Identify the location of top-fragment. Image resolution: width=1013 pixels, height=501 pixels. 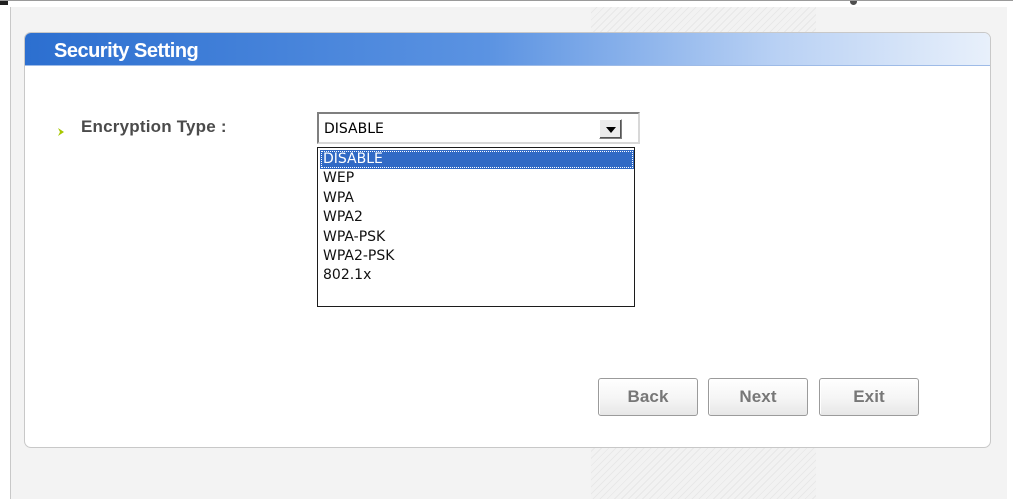
(4, 3).